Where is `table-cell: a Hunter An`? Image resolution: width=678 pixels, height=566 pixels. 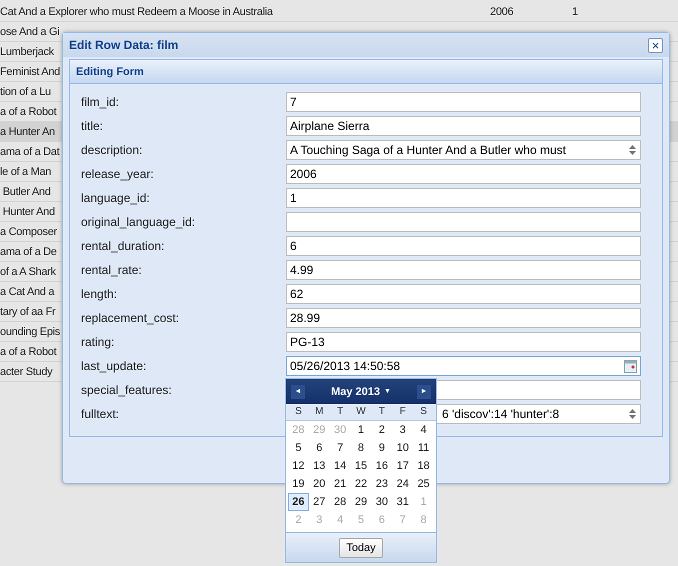 table-cell: a Hunter An is located at coordinates (27, 132).